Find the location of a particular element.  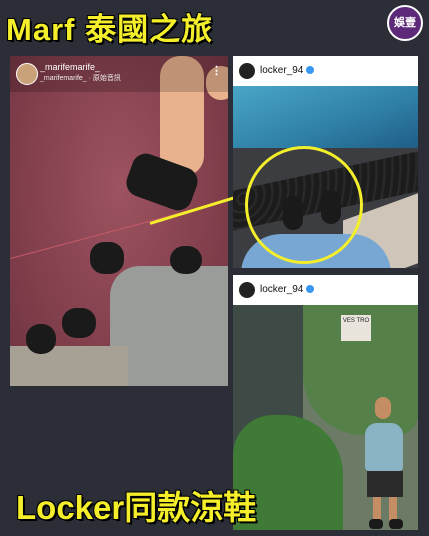

story-header: _marifemarife_ _marifemarife_ · 原始音訊 ⋮ is located at coordinates (119, 74).